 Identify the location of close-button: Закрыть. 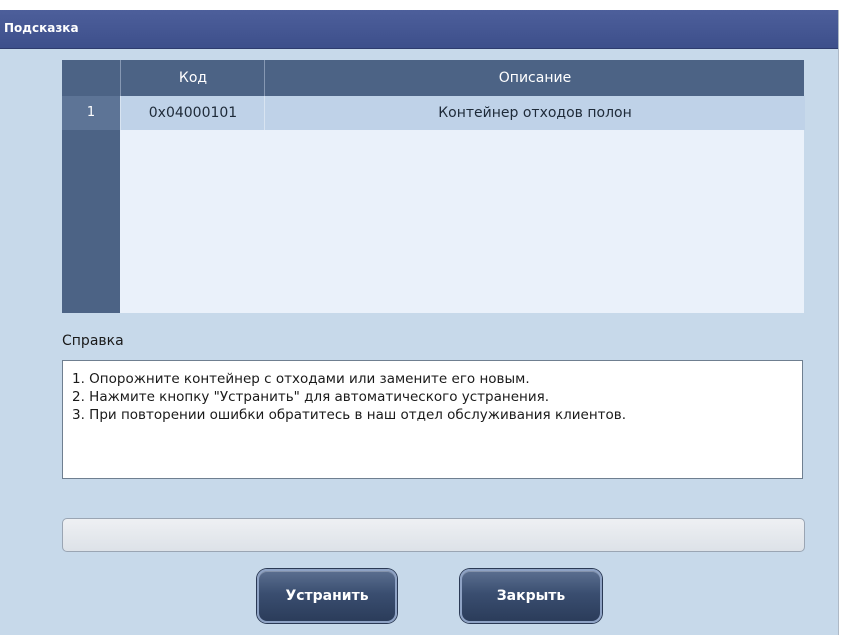
(531, 596).